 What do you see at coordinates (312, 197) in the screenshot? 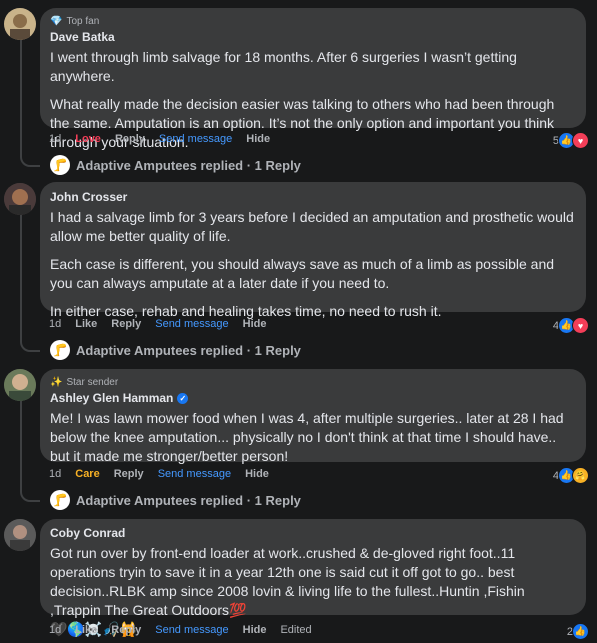
I see `commenter-name: John Crosser` at bounding box center [312, 197].